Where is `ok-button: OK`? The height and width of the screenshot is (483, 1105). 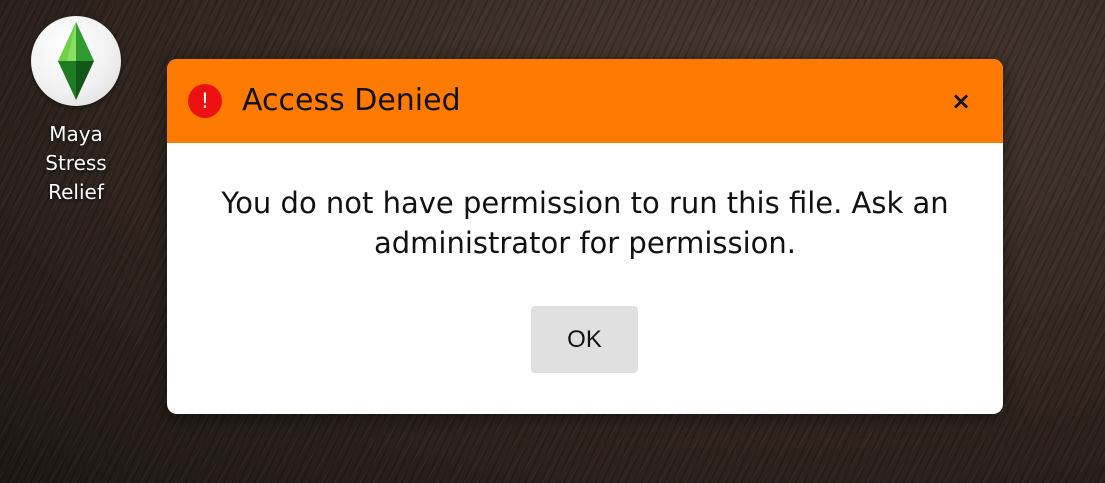
ok-button: OK is located at coordinates (584, 339).